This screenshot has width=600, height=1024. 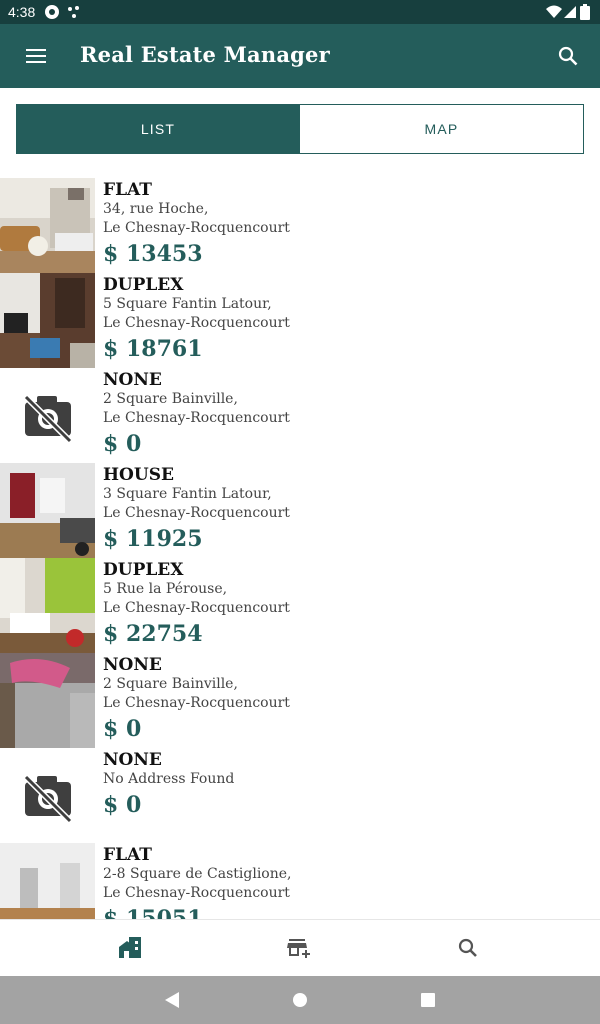 What do you see at coordinates (585, 12) in the screenshot?
I see `battery-icon` at bounding box center [585, 12].